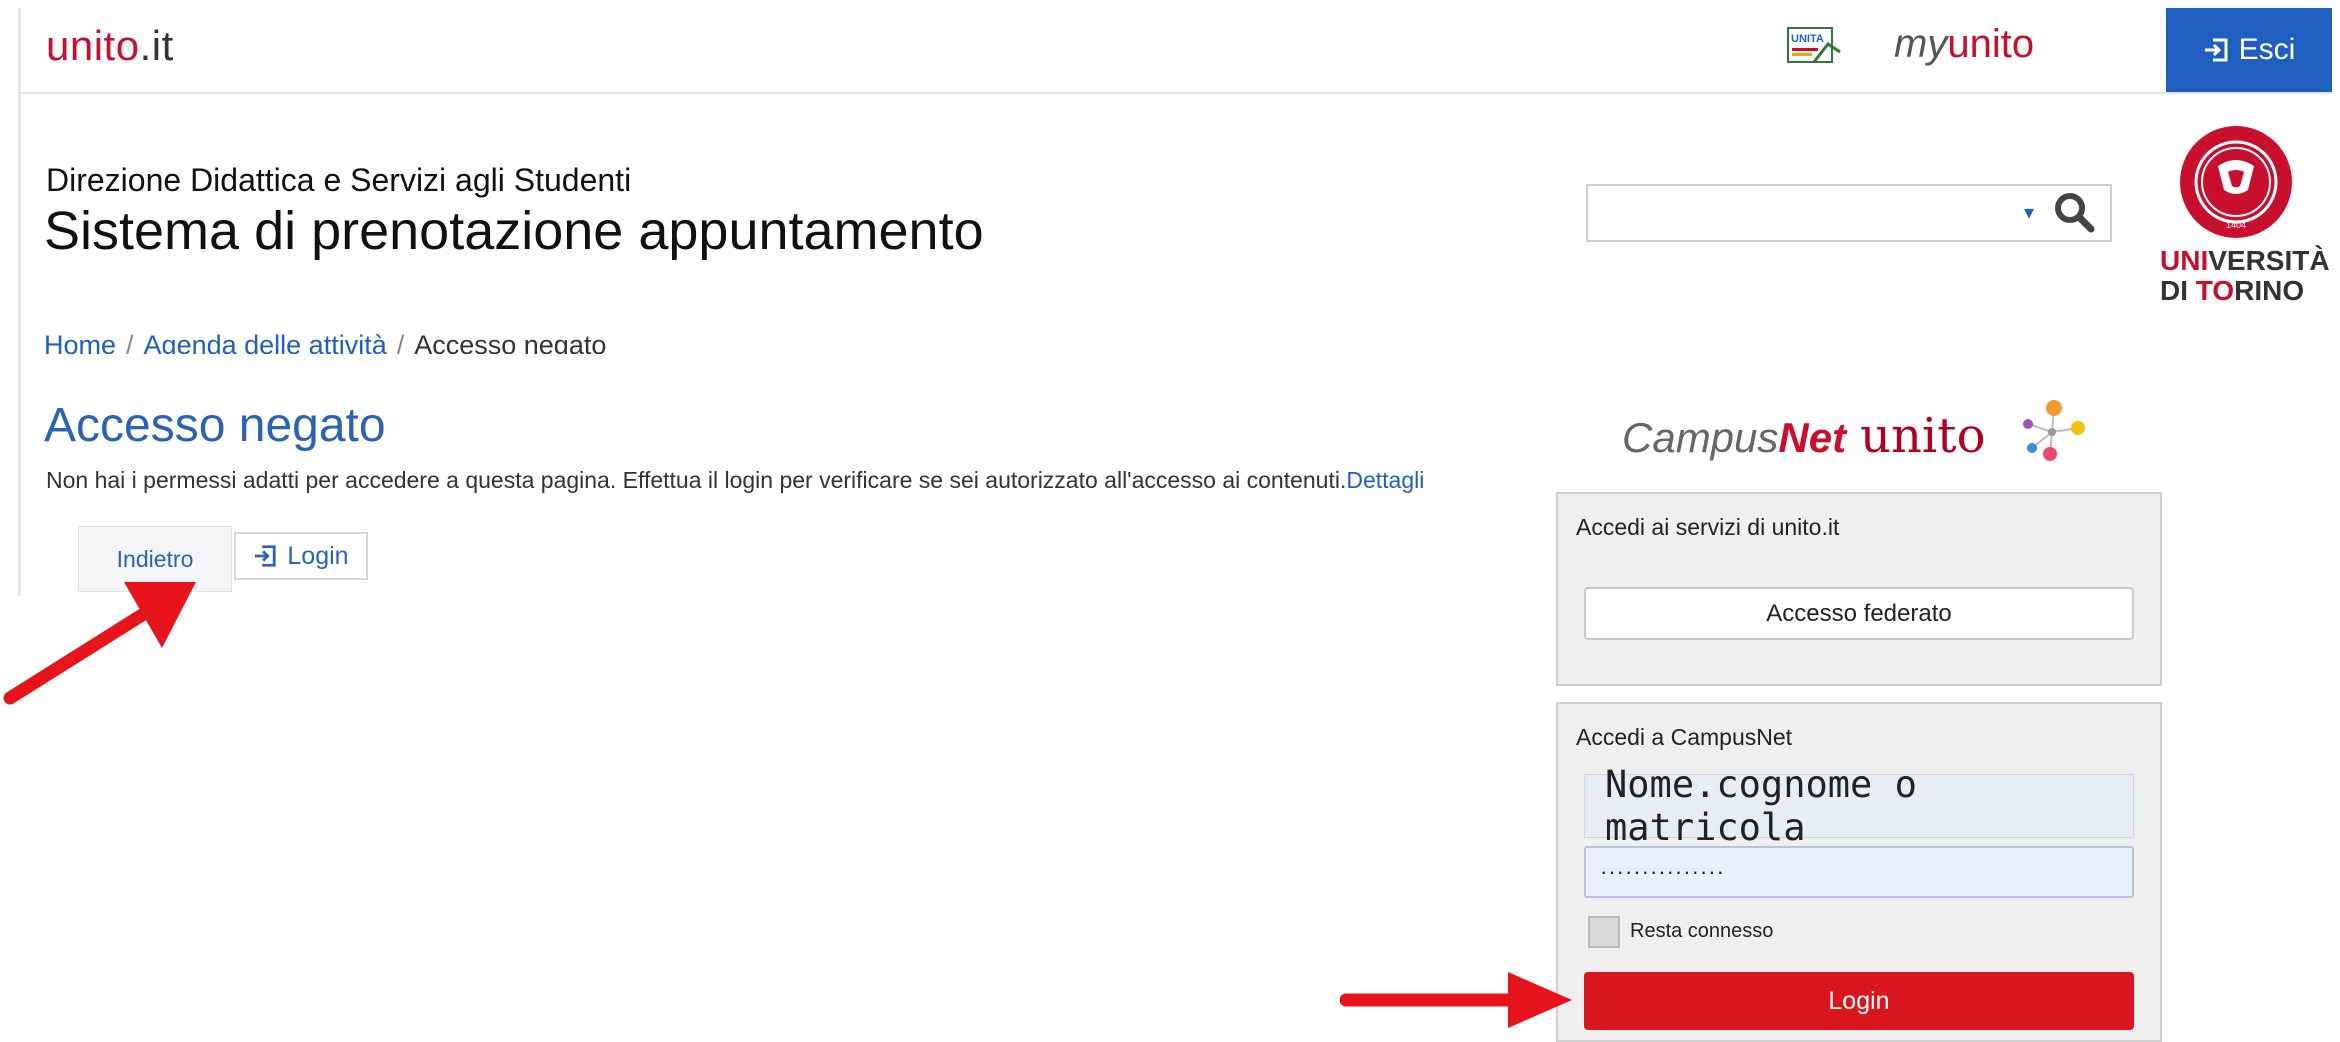 The height and width of the screenshot is (1042, 2340). Describe the element at coordinates (2269, 290) in the screenshot. I see `logo-rino: RINO` at that location.